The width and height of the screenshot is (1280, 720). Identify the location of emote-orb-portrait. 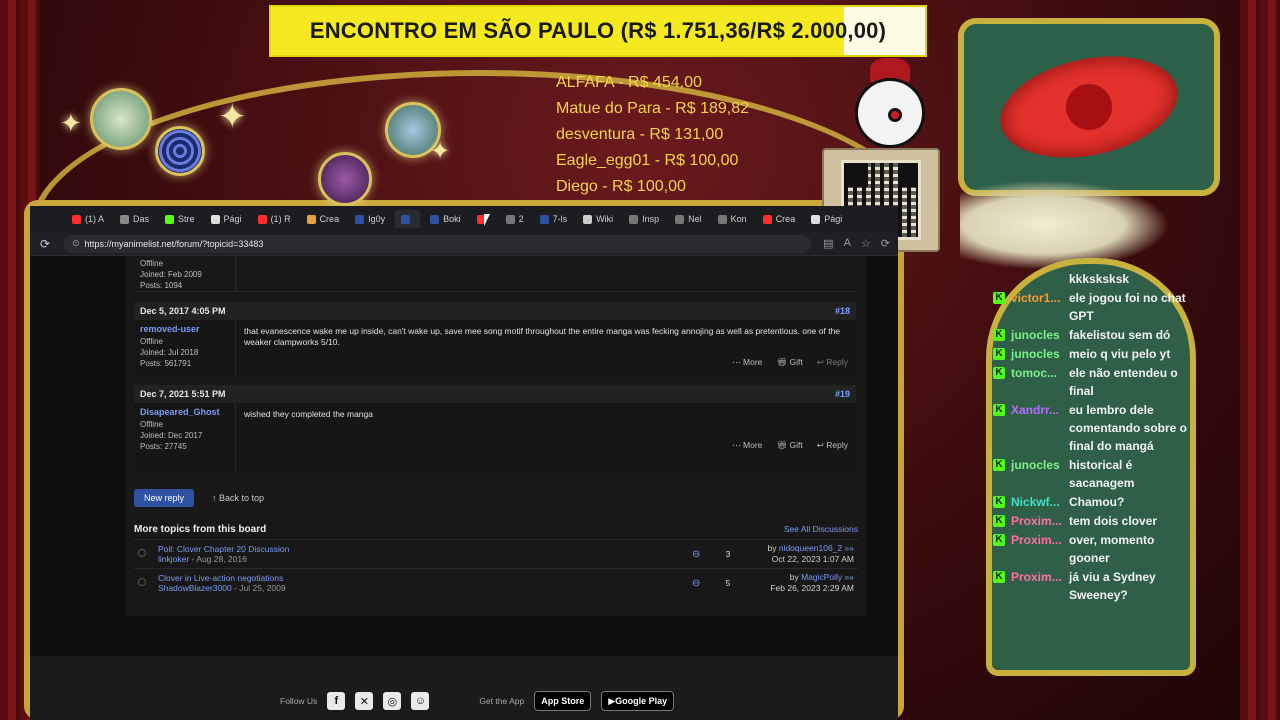
(121, 119).